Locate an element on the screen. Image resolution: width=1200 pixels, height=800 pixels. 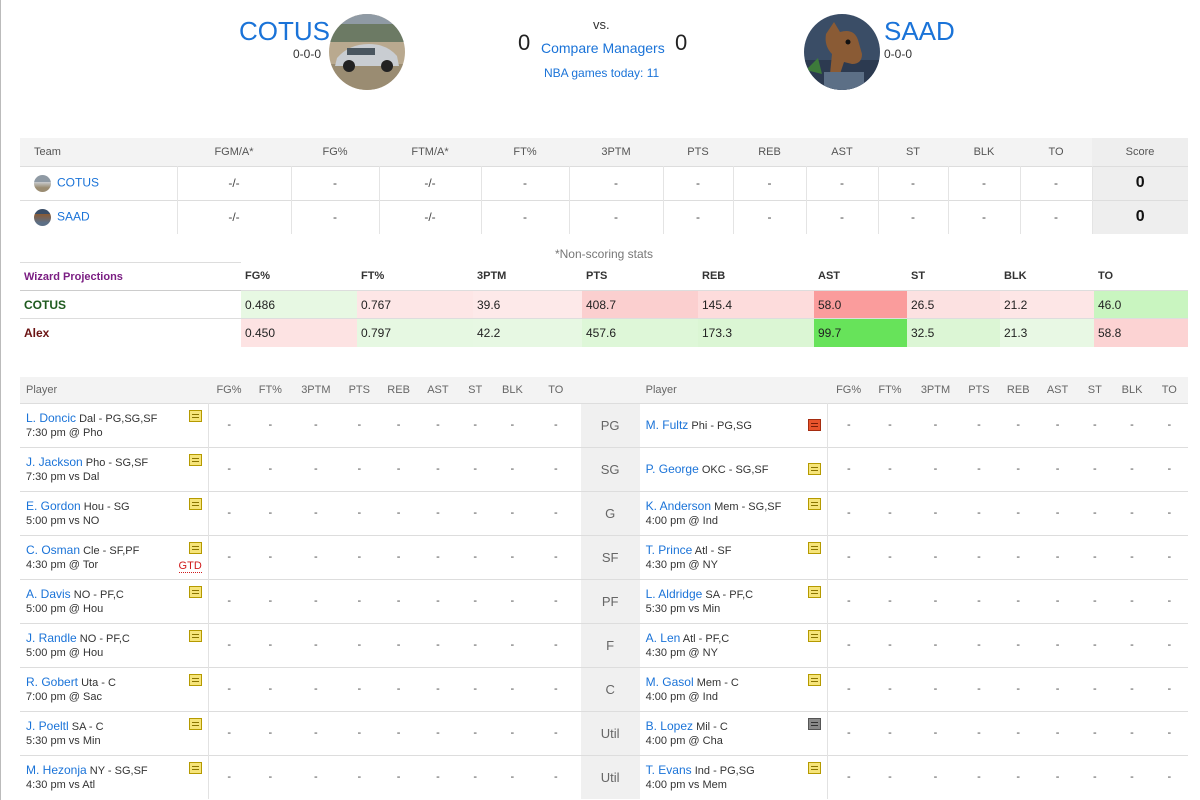
player-name-link: M. Gasol is located at coordinates (670, 682).